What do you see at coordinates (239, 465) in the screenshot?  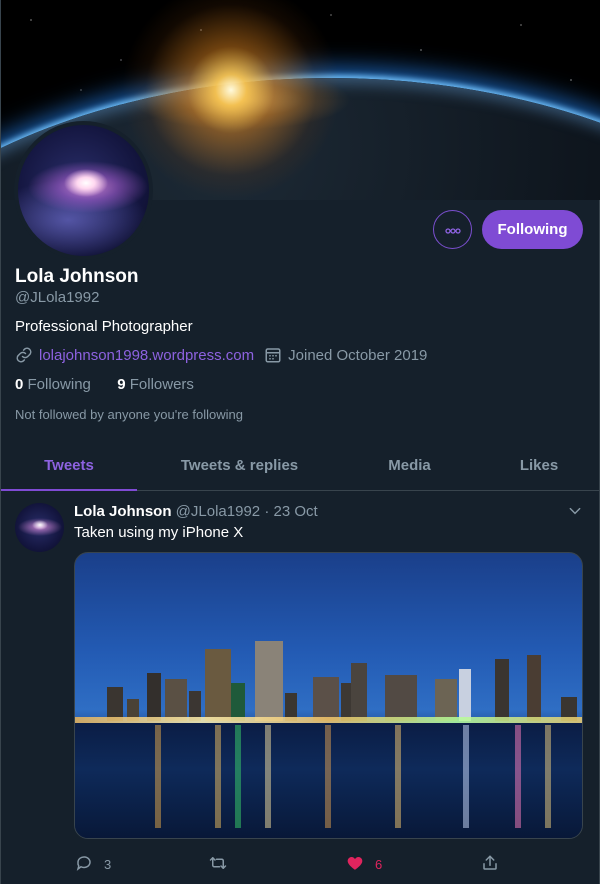 I see `tab-tweets-replies: Tweets & replies` at bounding box center [239, 465].